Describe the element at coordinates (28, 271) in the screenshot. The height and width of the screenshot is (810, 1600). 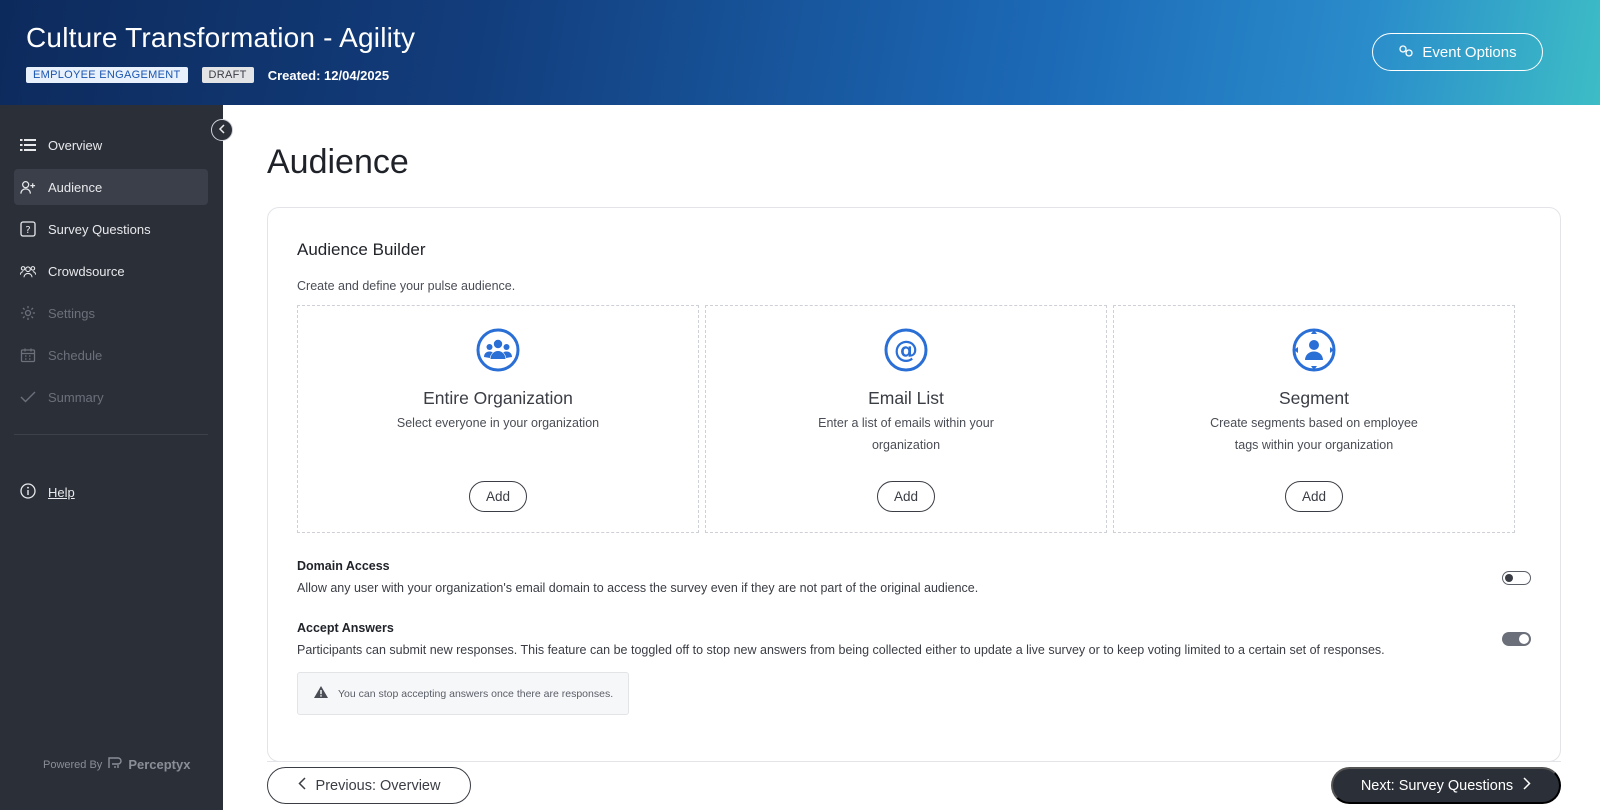
I see `people-icon` at that location.